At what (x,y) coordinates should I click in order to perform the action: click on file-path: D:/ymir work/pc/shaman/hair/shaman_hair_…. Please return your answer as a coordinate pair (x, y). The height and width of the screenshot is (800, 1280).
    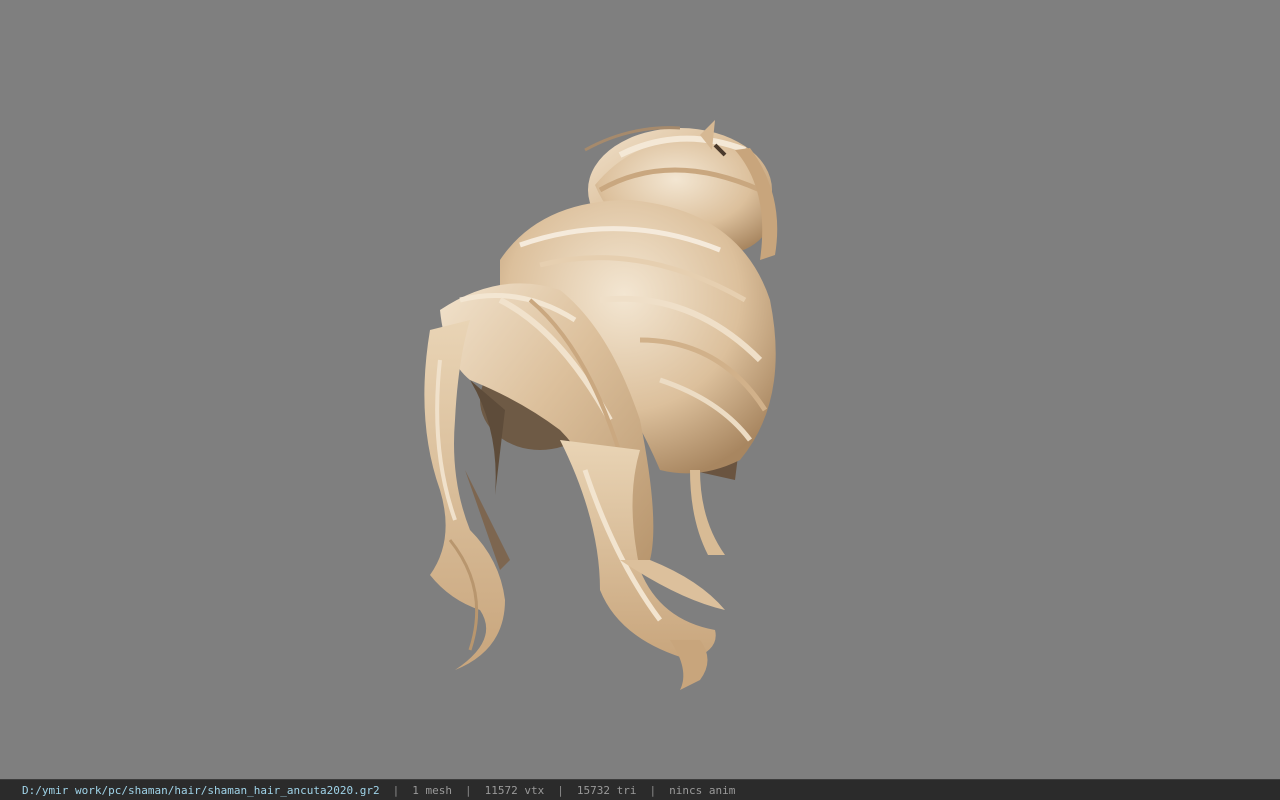
    Looking at the image, I should click on (201, 790).